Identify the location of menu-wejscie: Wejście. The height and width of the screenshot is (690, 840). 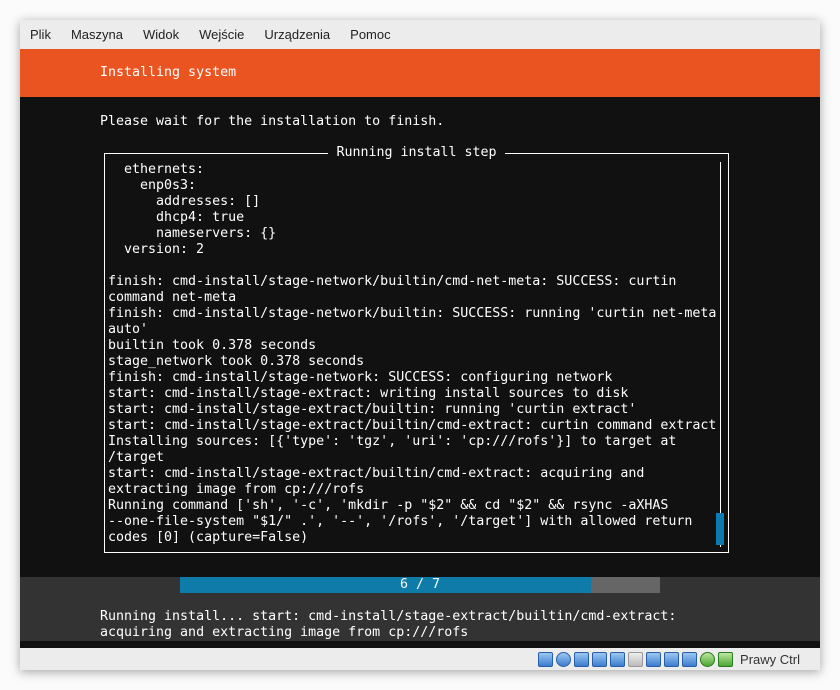
(221, 34).